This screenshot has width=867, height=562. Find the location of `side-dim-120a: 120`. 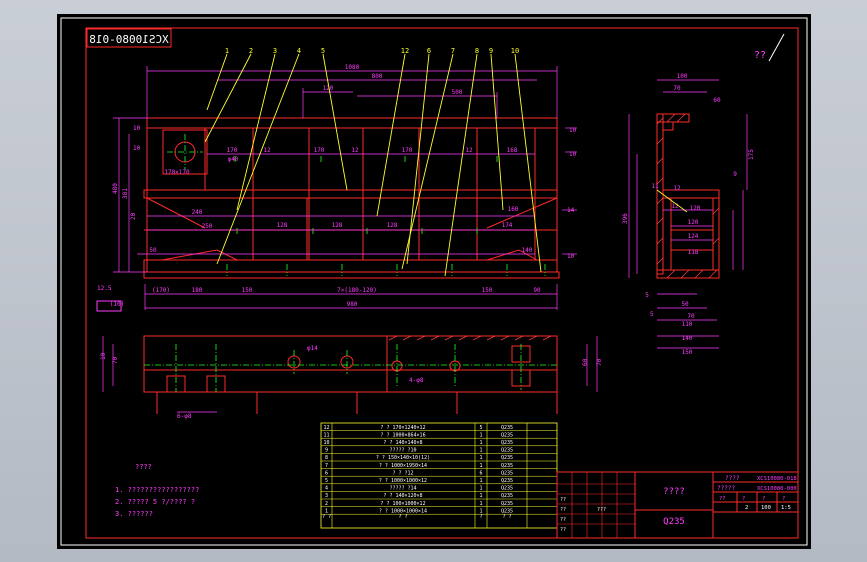

side-dim-120a: 120 is located at coordinates (695, 208).